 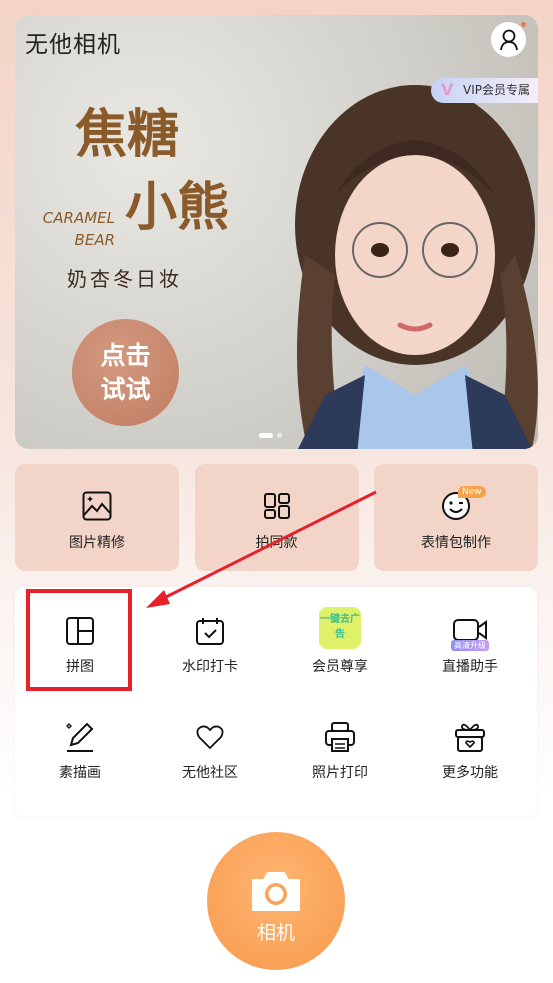 What do you see at coordinates (210, 737) in the screenshot?
I see `heart-icon` at bounding box center [210, 737].